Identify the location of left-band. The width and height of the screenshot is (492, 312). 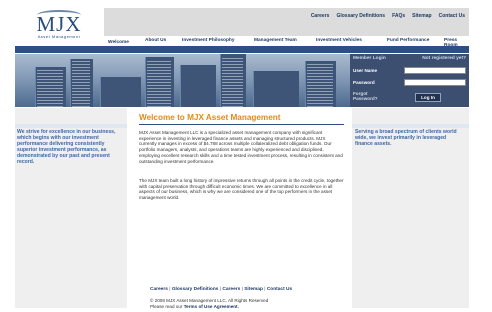
(71, 126).